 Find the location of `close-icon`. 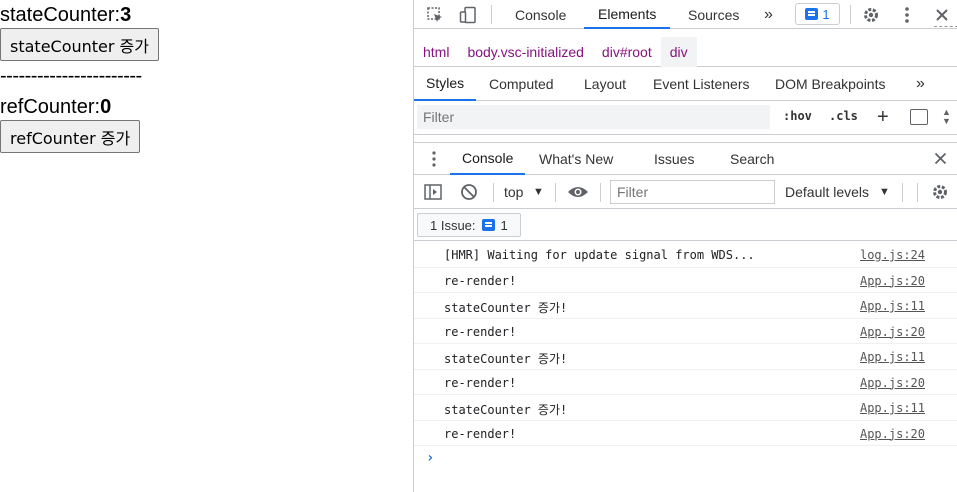

close-icon is located at coordinates (942, 15).